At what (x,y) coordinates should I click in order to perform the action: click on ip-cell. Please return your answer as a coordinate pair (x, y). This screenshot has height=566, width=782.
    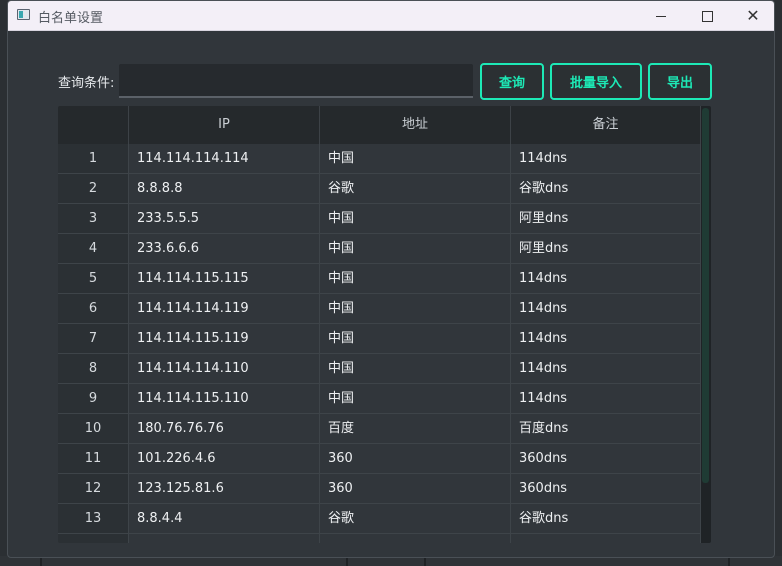
    Looking at the image, I should click on (224, 538).